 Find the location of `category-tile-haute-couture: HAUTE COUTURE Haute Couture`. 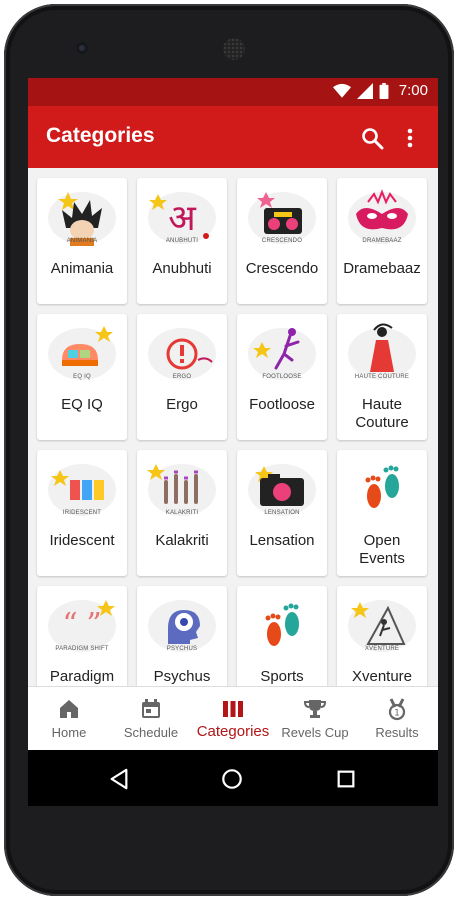

category-tile-haute-couture: HAUTE COUTURE Haute Couture is located at coordinates (382, 377).